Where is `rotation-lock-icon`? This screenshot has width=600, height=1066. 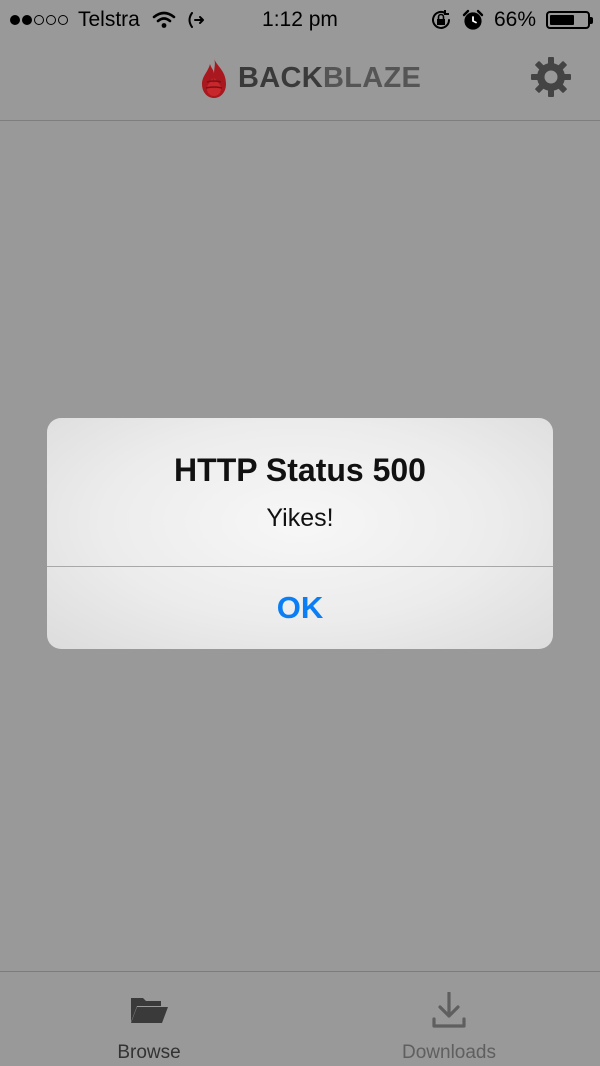 rotation-lock-icon is located at coordinates (440, 19).